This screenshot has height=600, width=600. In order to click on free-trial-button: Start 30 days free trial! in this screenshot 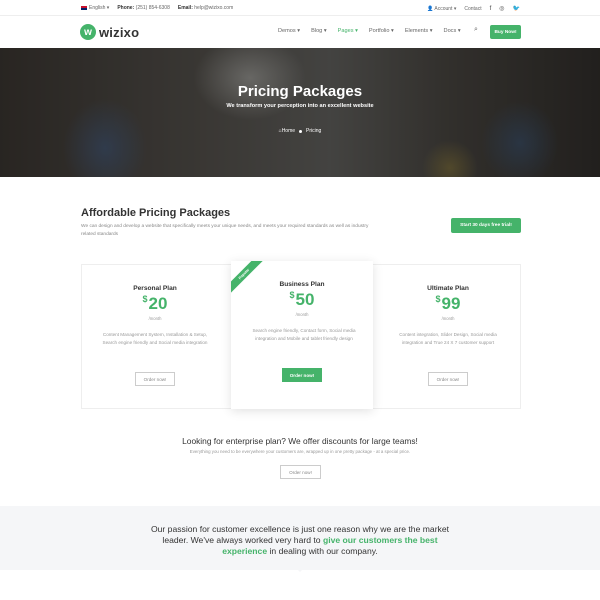, I will do `click(486, 225)`.